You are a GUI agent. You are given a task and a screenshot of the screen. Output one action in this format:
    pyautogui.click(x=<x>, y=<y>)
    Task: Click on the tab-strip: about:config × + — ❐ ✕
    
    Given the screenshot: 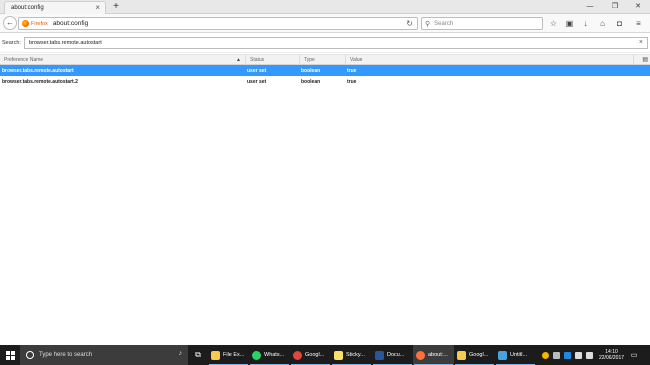 What is the action you would take?
    pyautogui.click(x=325, y=7)
    